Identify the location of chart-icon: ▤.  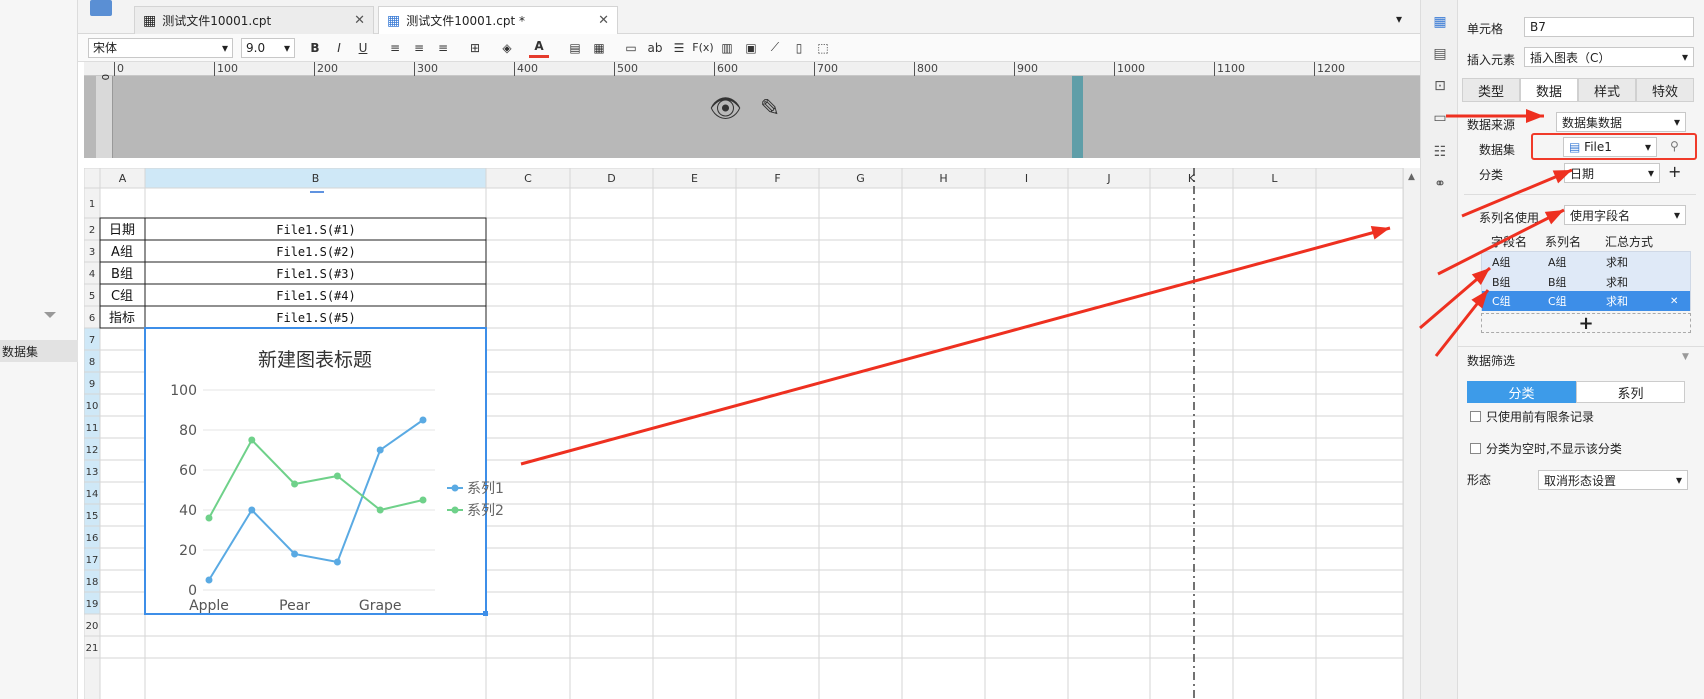
(1440, 54).